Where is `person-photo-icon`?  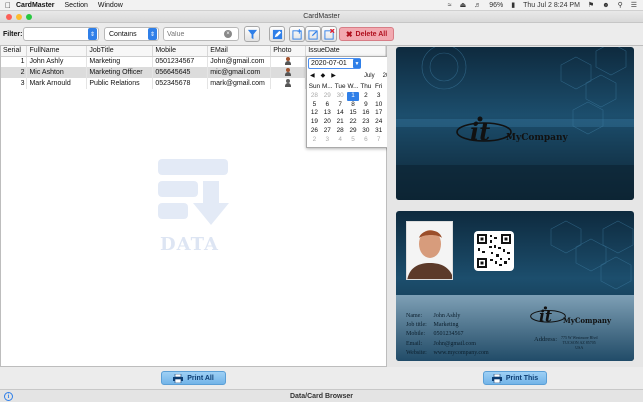 person-photo-icon is located at coordinates (288, 60).